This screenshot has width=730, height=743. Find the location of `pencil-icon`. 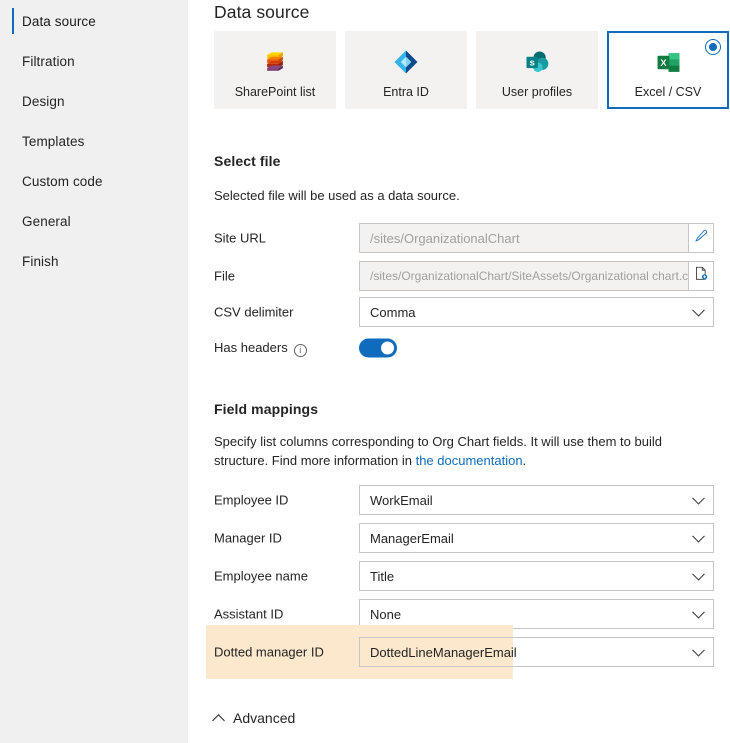

pencil-icon is located at coordinates (701, 238).